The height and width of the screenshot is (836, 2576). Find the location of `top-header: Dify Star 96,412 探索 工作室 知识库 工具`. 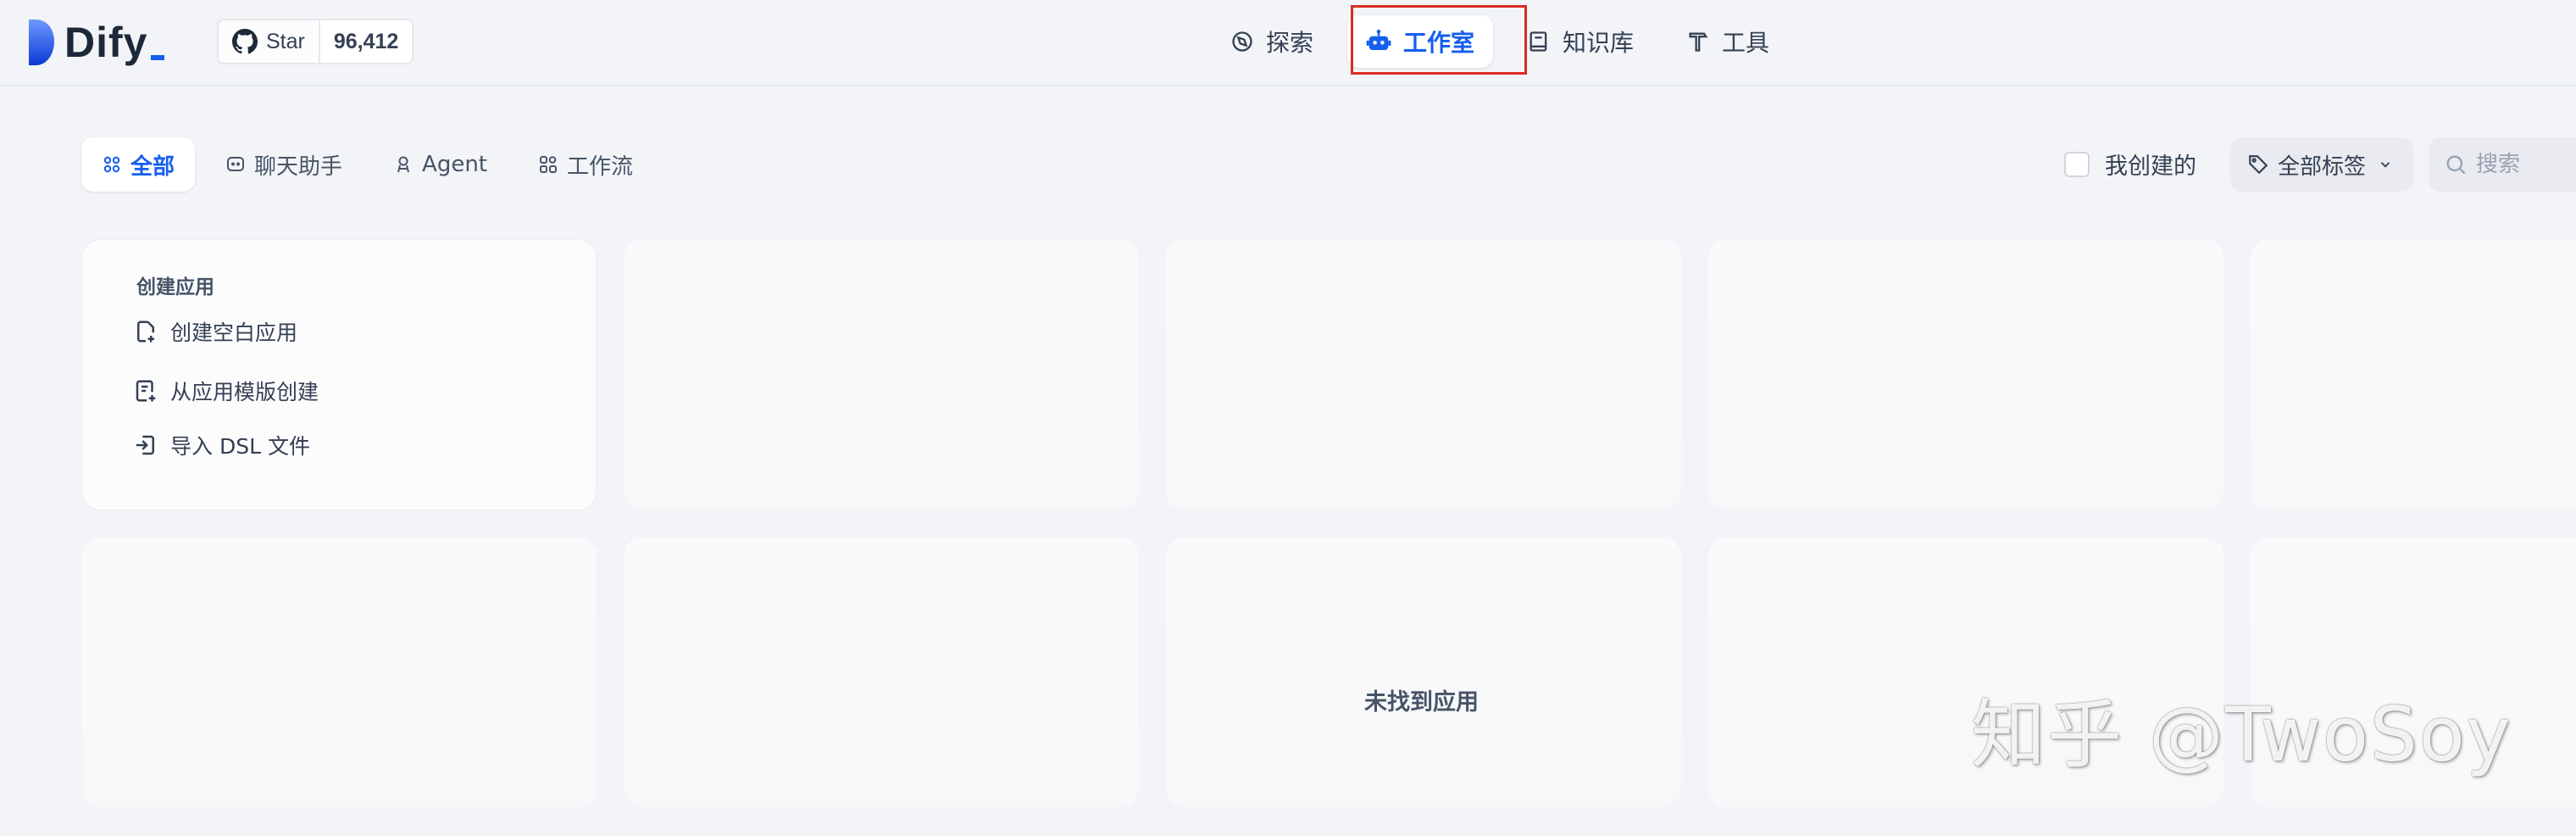

top-header: Dify Star 96,412 探索 工作室 知识库 工具 is located at coordinates (1288, 43).